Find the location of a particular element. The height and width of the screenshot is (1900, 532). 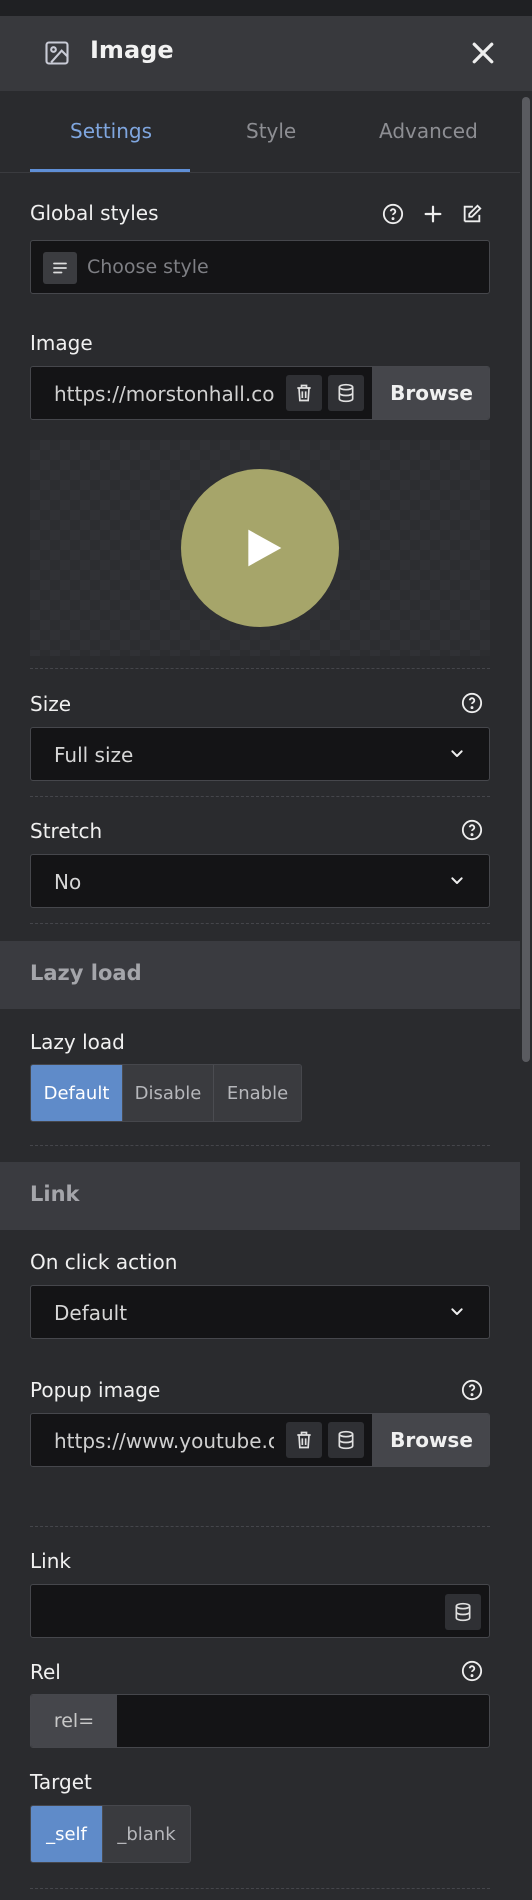

global-style-select: Choose style is located at coordinates (260, 267).